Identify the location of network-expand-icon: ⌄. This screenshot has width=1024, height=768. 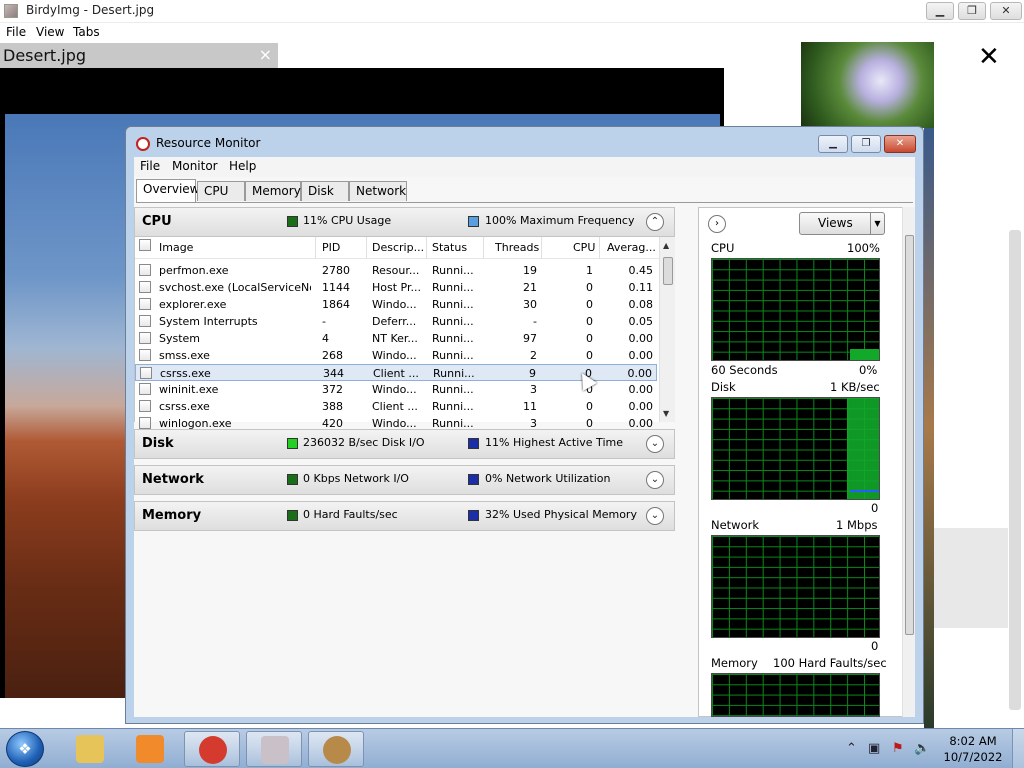
(655, 480).